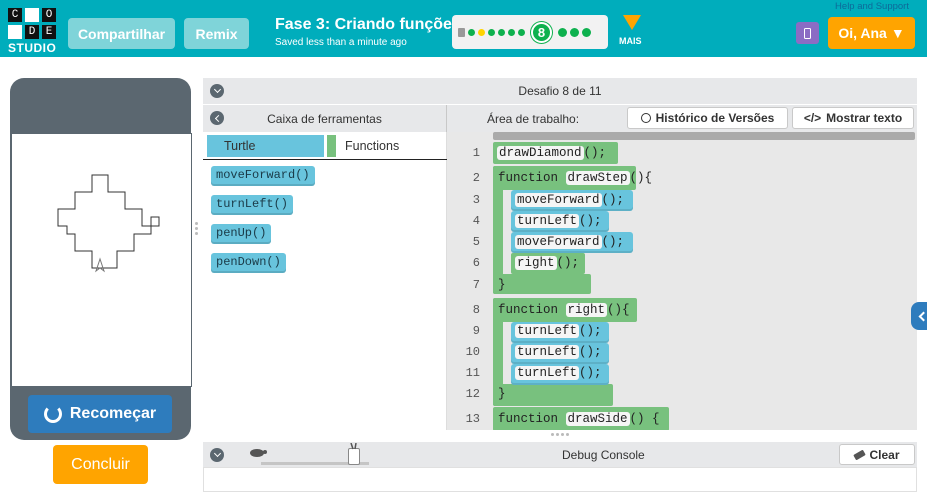 Image resolution: width=927 pixels, height=492 pixels. I want to click on finish-button: Concluir, so click(100, 464).